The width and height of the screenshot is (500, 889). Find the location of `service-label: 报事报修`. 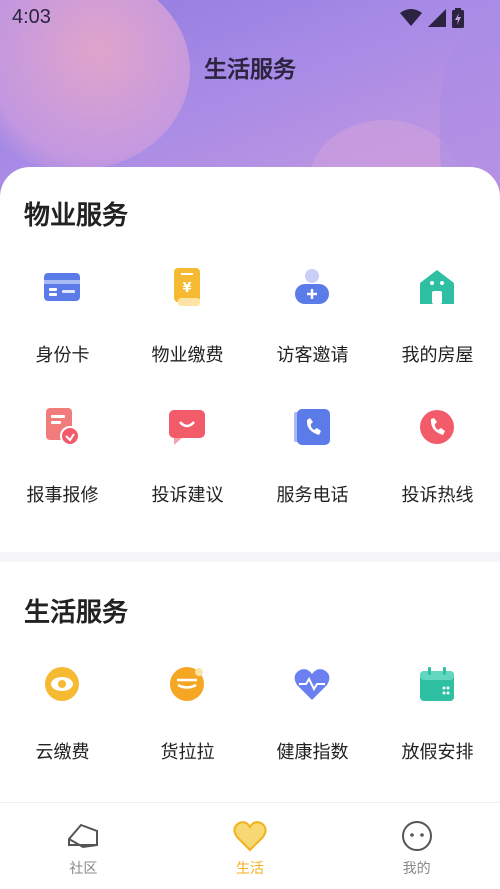

service-label: 报事报修 is located at coordinates (62, 495).